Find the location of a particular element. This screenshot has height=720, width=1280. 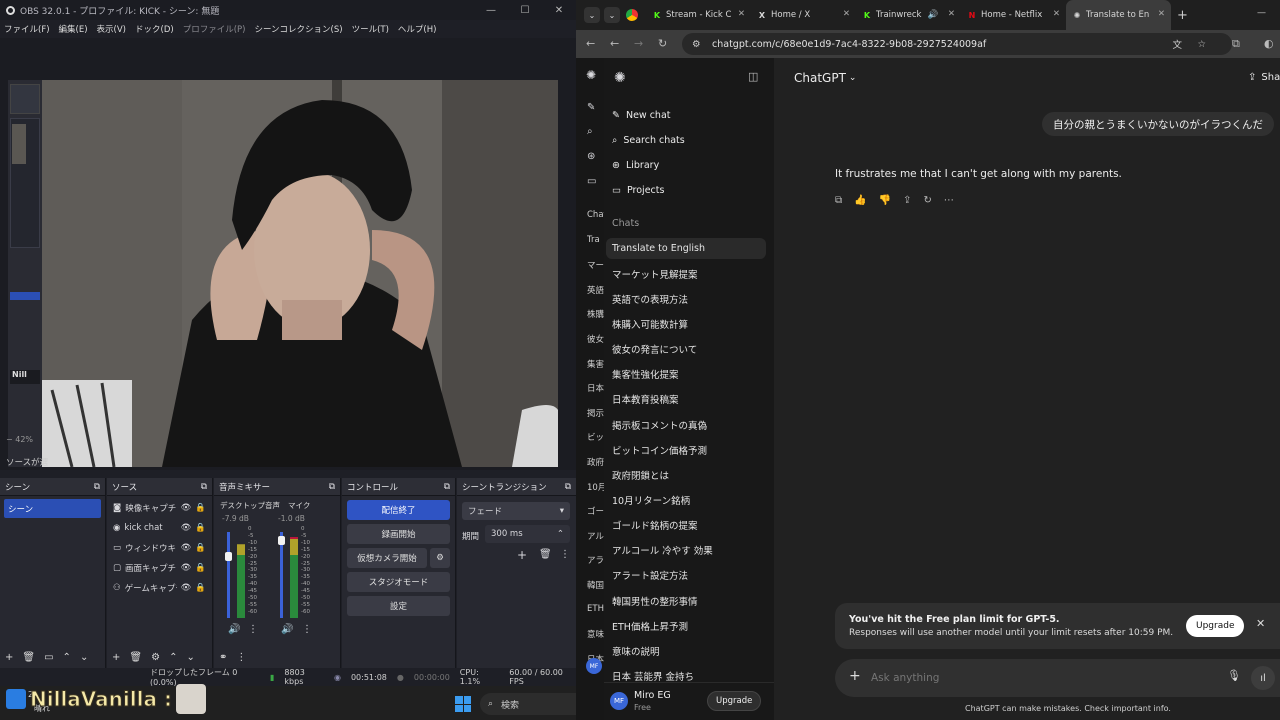

ask-input is located at coordinates (1036, 678).